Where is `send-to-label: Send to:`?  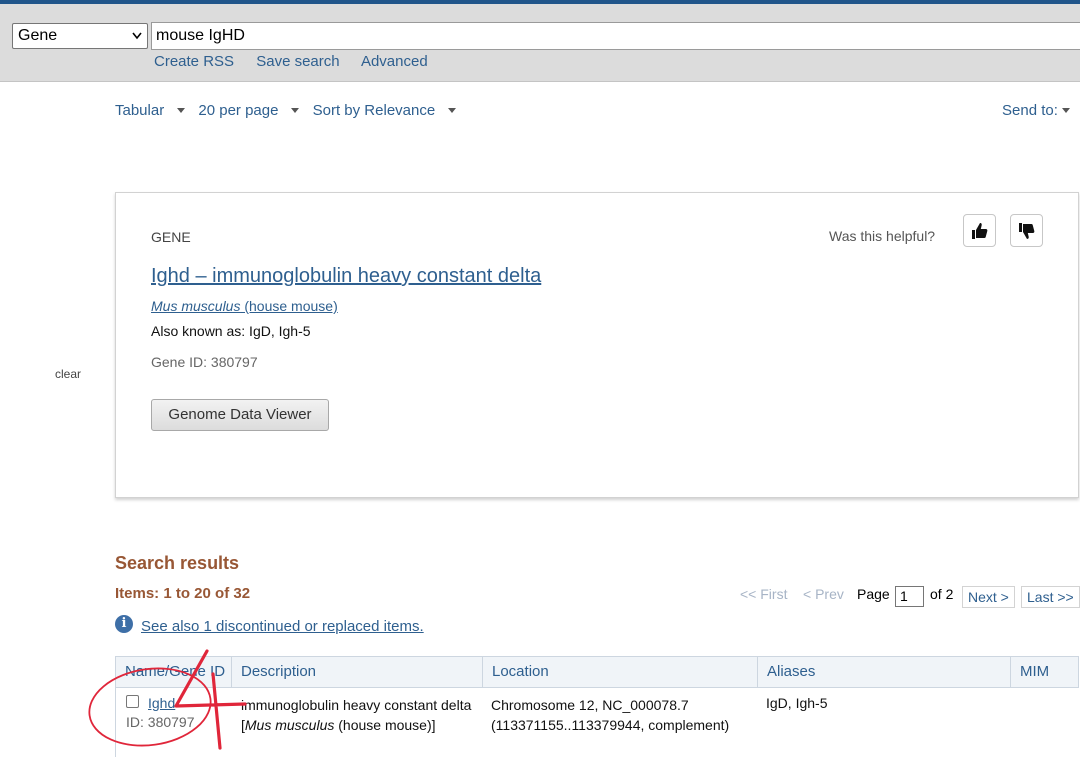
send-to-label: Send to: is located at coordinates (1030, 110).